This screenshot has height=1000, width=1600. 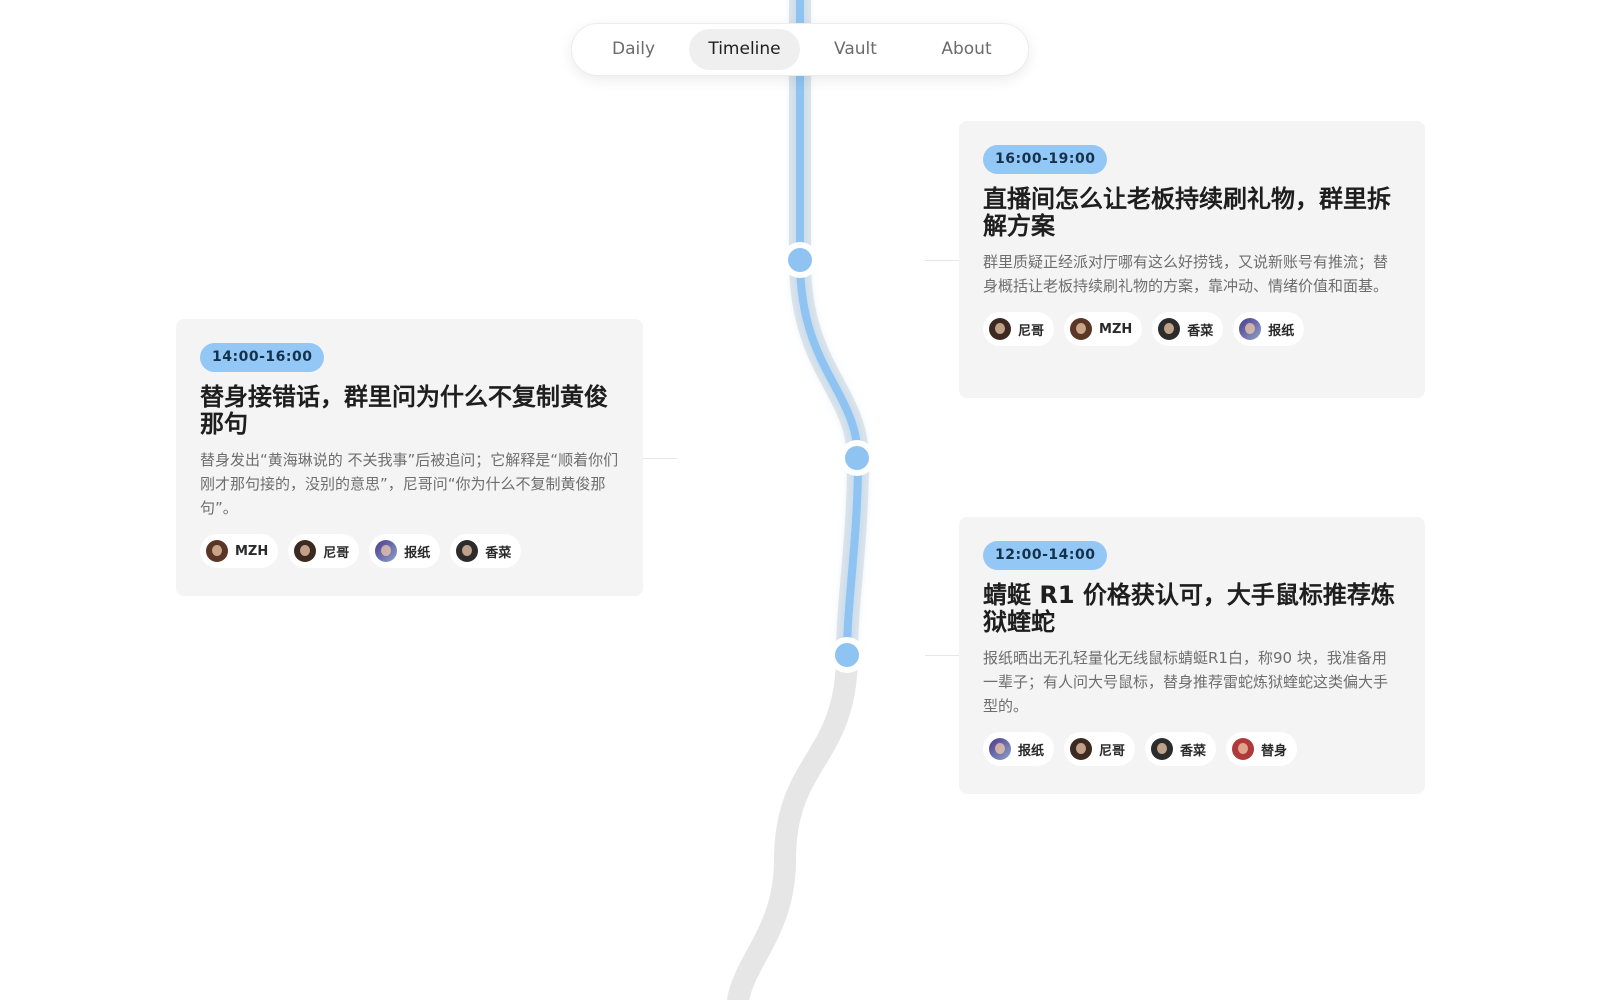 I want to click on tab-daily: Daily, so click(x=633, y=49).